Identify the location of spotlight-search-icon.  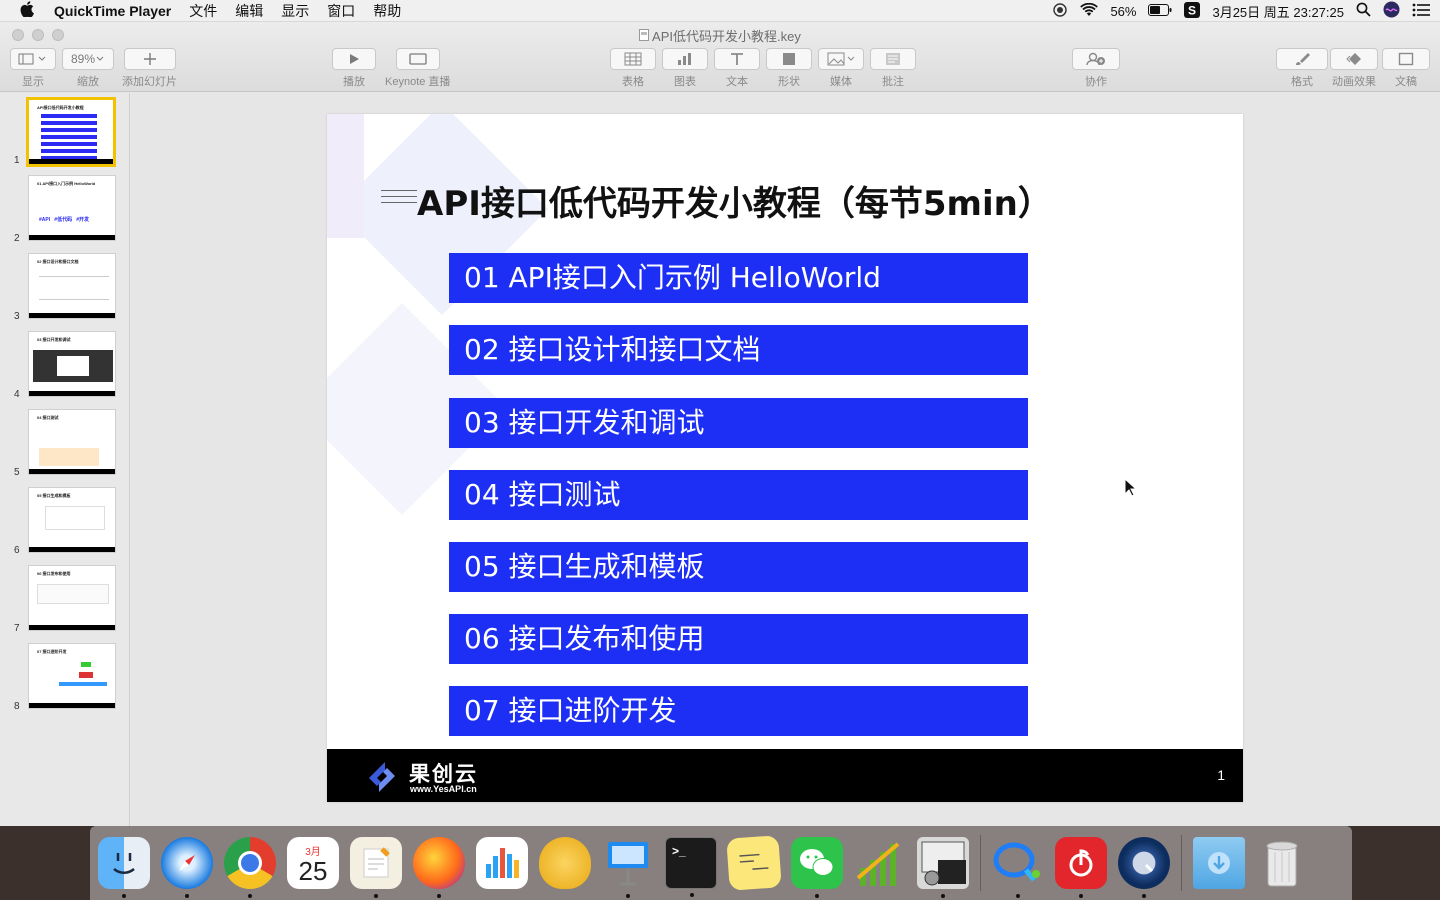
(1363, 11).